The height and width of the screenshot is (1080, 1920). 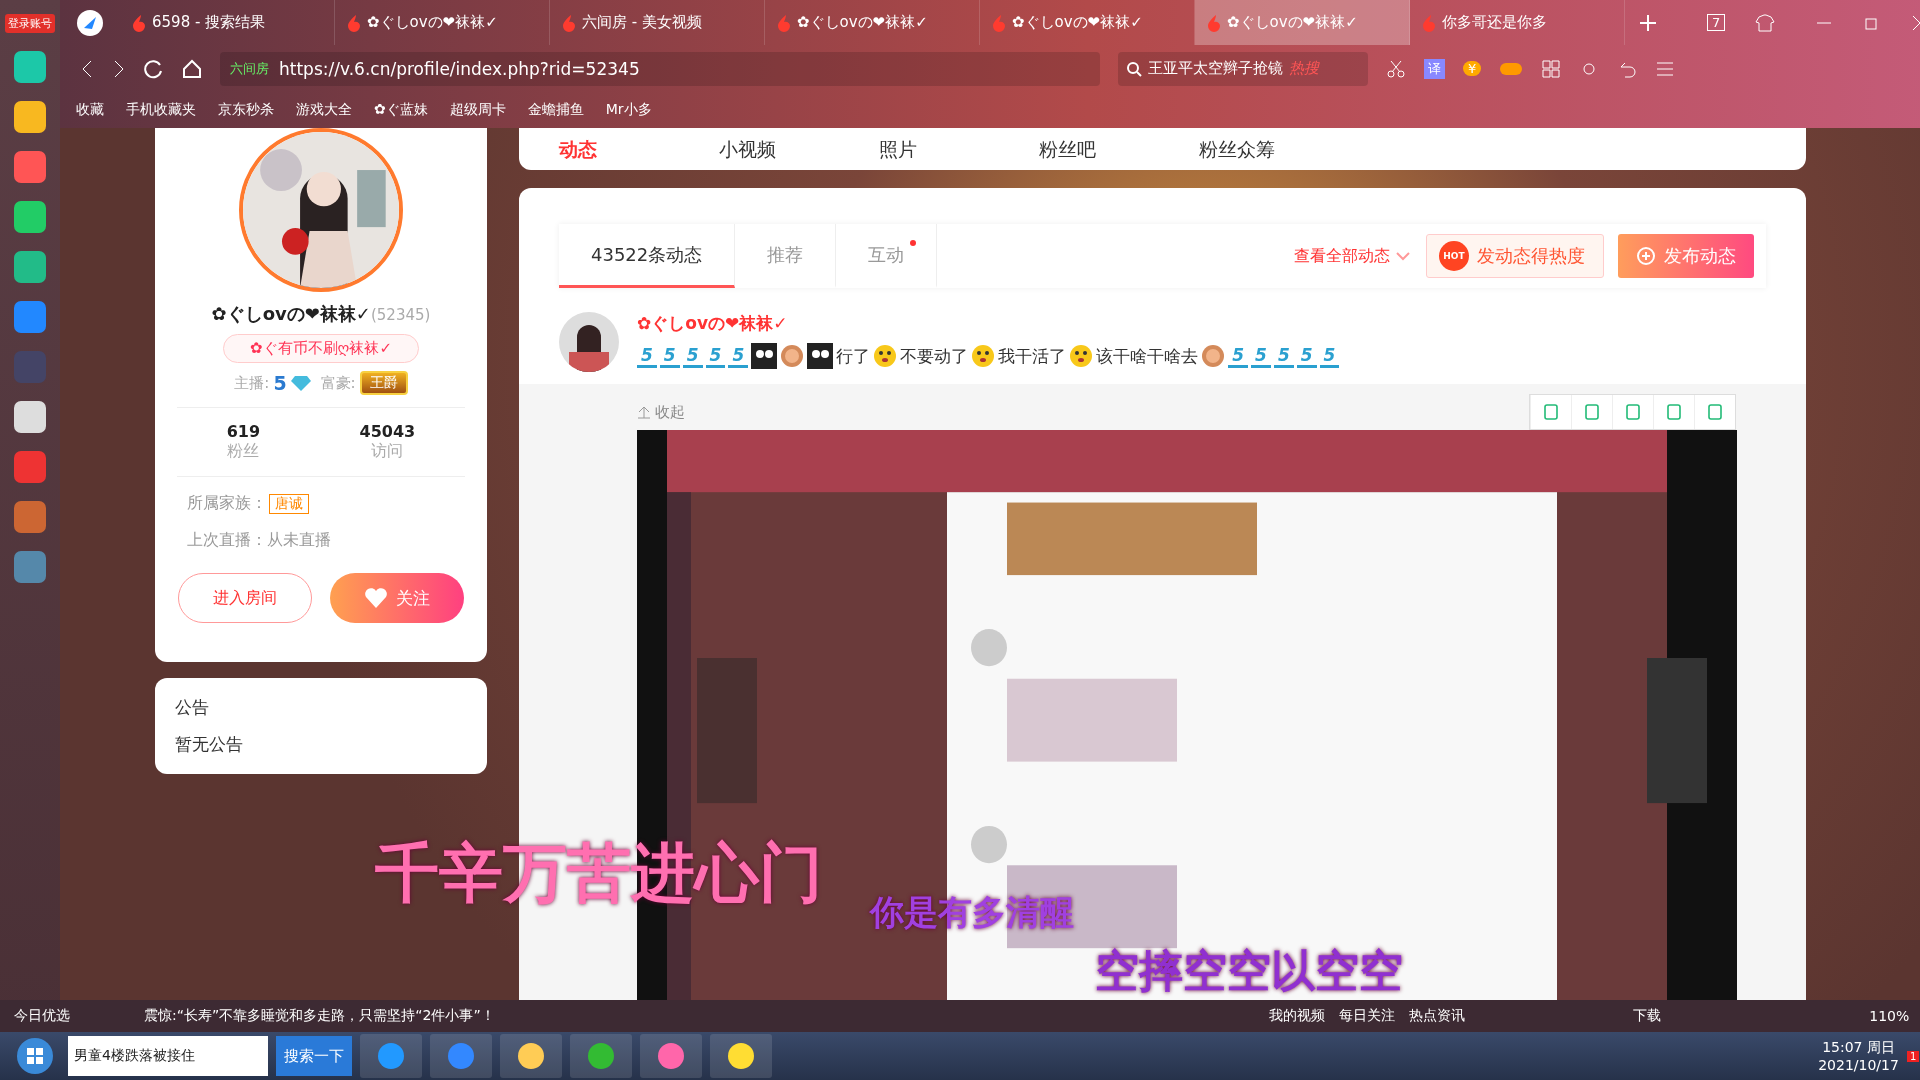 I want to click on home-icon, so click(x=192, y=68).